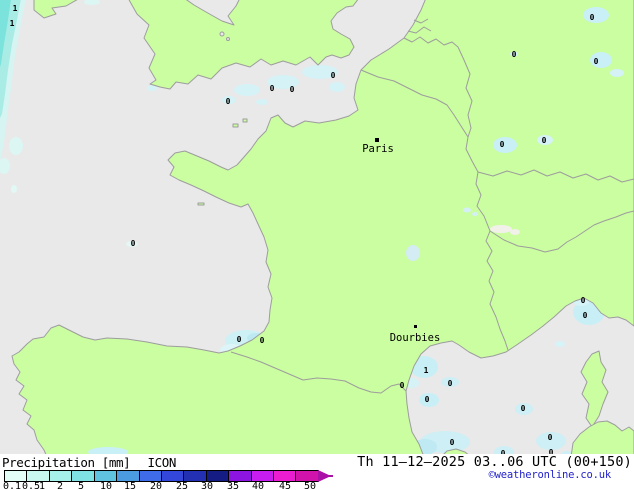 Image resolution: width=634 pixels, height=490 pixels. I want to click on scale-label-1: 1, so click(42, 485).